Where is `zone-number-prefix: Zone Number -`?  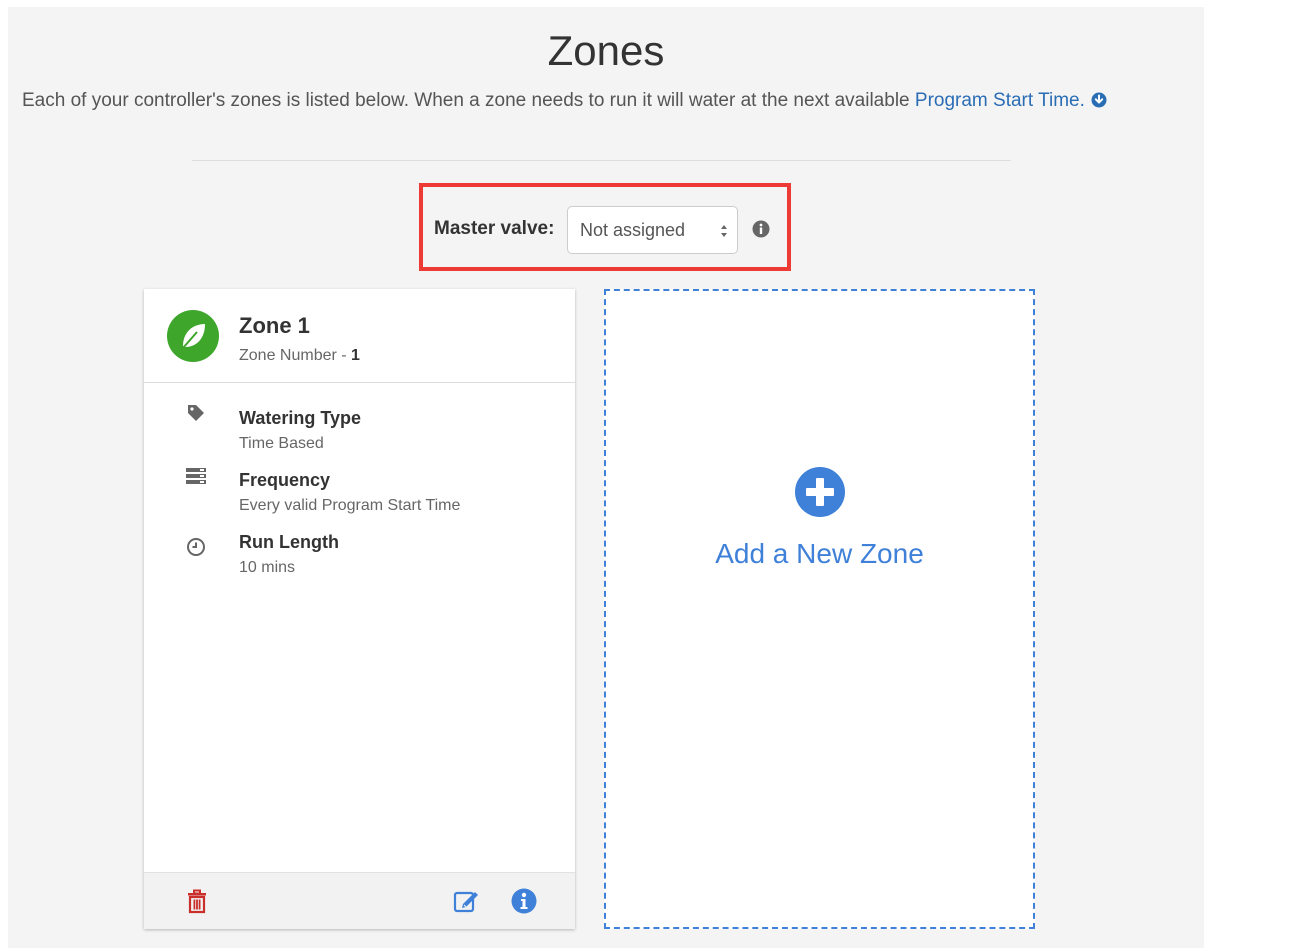 zone-number-prefix: Zone Number - is located at coordinates (295, 355).